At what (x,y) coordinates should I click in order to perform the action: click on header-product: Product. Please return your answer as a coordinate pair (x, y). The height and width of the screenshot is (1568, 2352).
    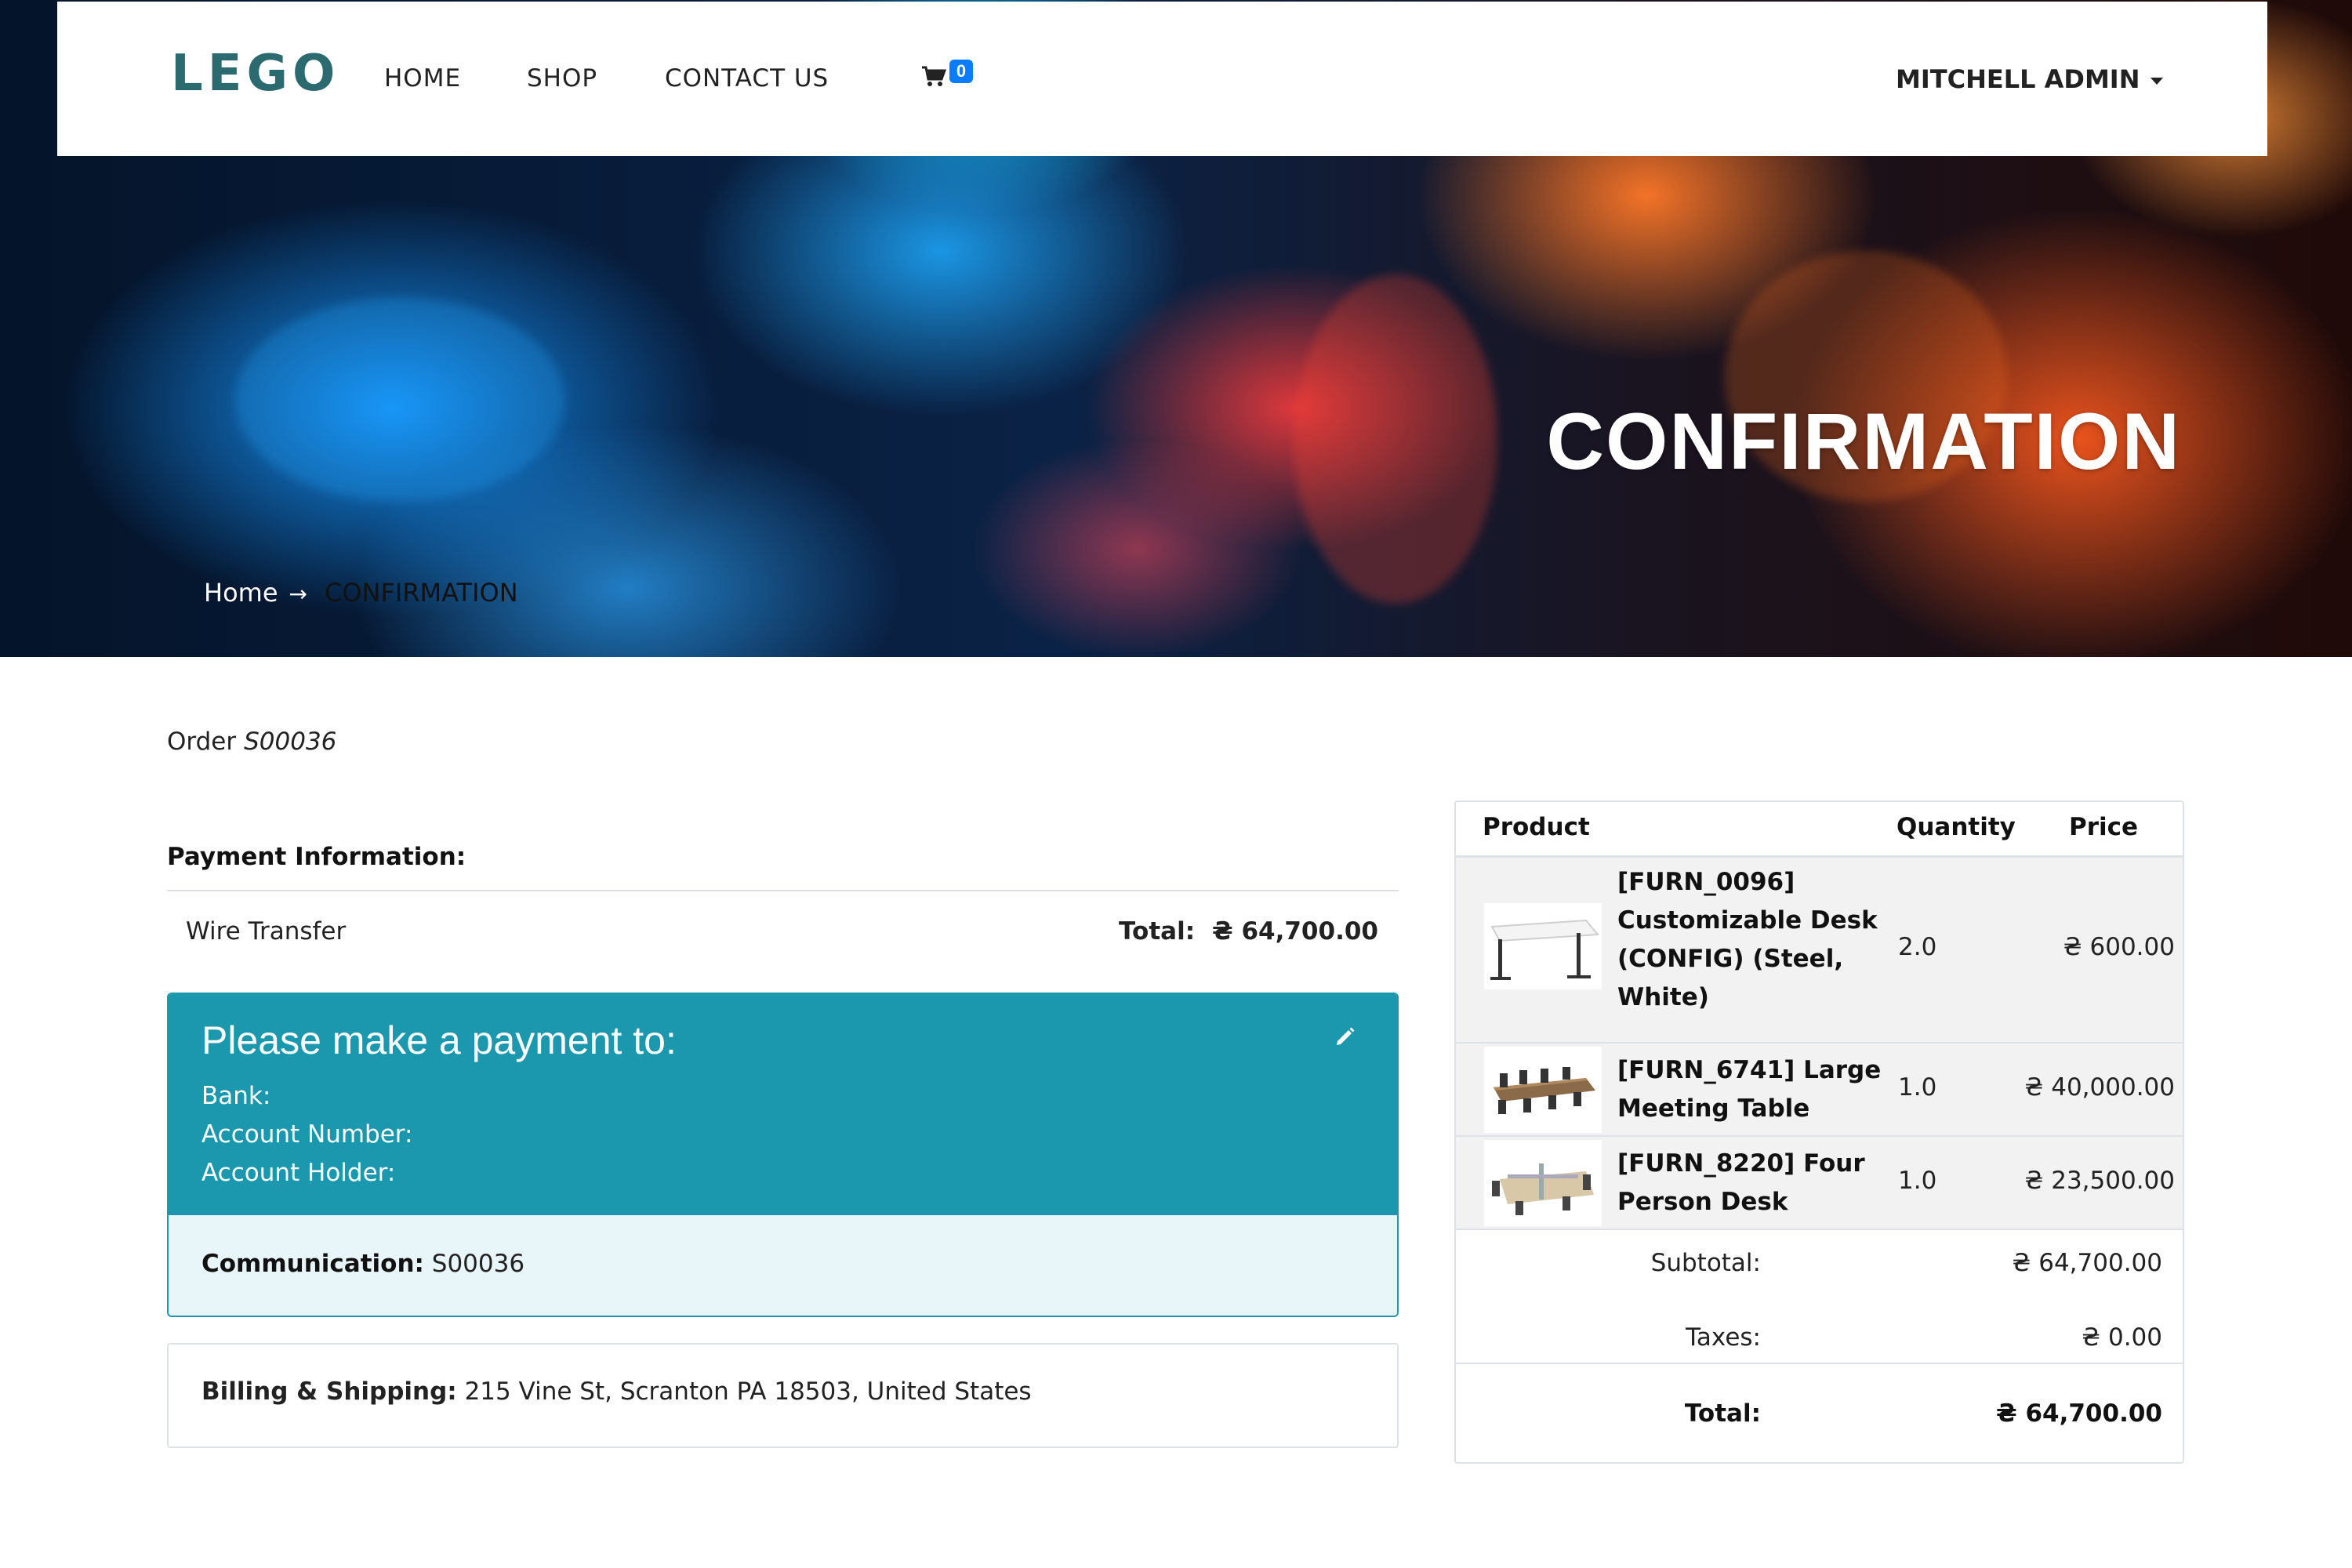
    Looking at the image, I should click on (1536, 827).